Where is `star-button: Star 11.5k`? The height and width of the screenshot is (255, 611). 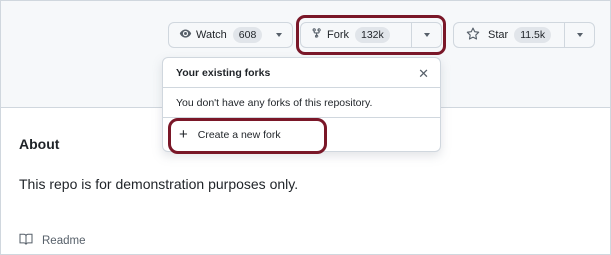
star-button: Star 11.5k is located at coordinates (509, 35).